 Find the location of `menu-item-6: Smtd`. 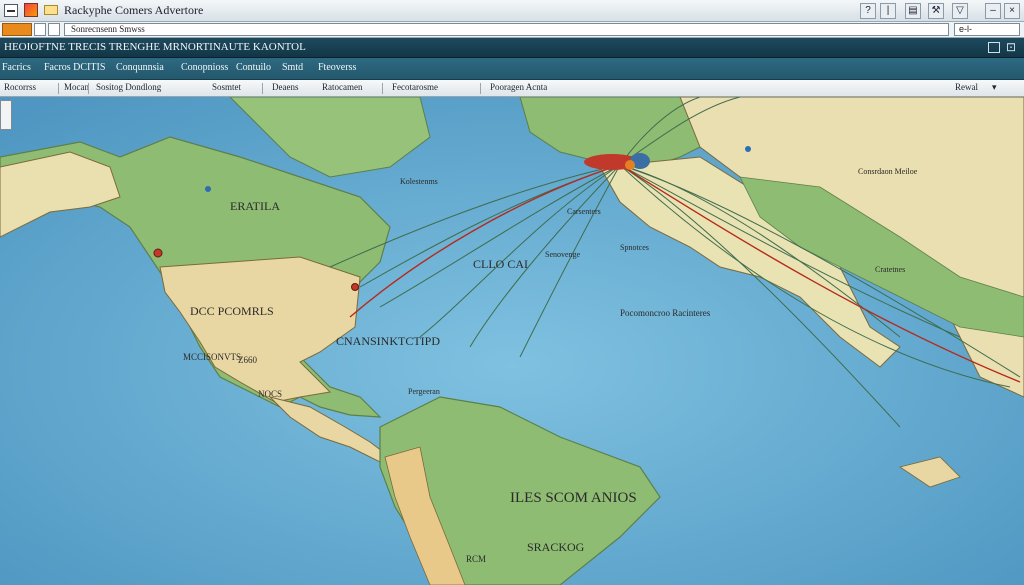

menu-item-6: Smtd is located at coordinates (292, 67).